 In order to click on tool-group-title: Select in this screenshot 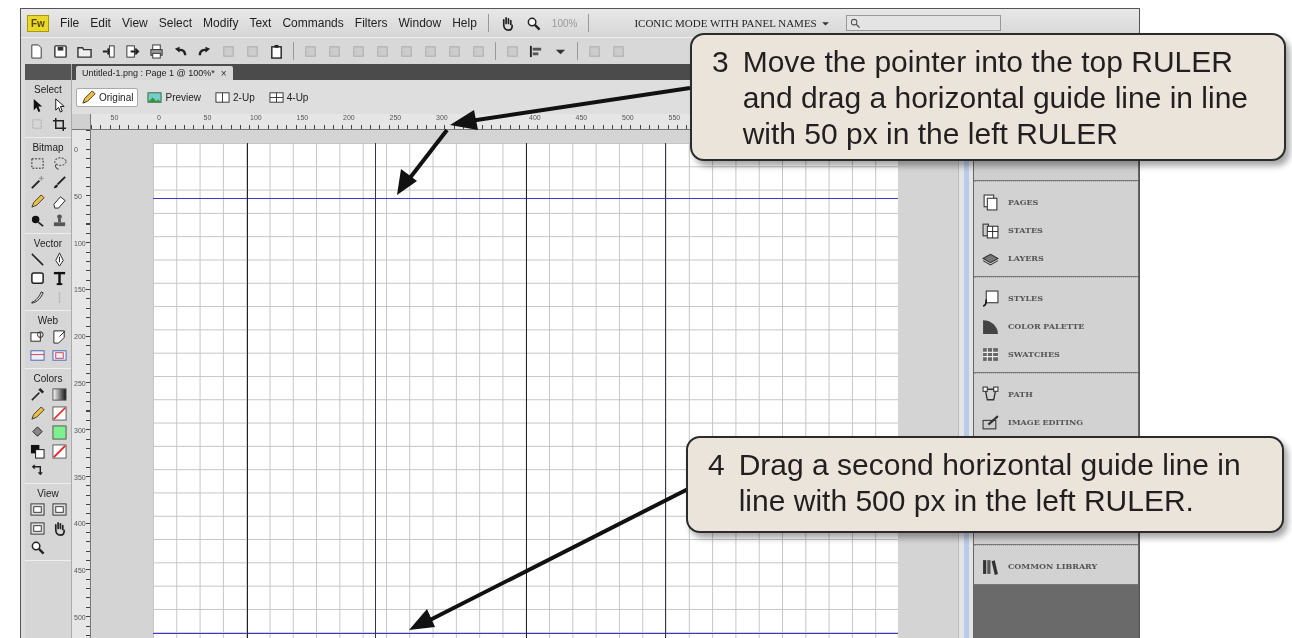, I will do `click(48, 89)`.